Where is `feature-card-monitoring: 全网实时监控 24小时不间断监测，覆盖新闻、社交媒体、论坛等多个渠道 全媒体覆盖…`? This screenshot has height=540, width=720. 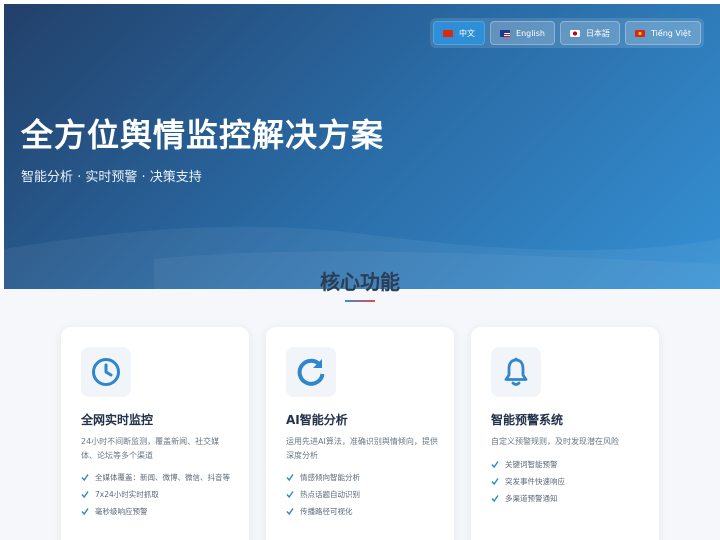
feature-card-monitoring: 全网实时监控 24小时不间断监测，覆盖新闻、社交媒体、论坛等多个渠道 全媒体覆盖… is located at coordinates (155, 433).